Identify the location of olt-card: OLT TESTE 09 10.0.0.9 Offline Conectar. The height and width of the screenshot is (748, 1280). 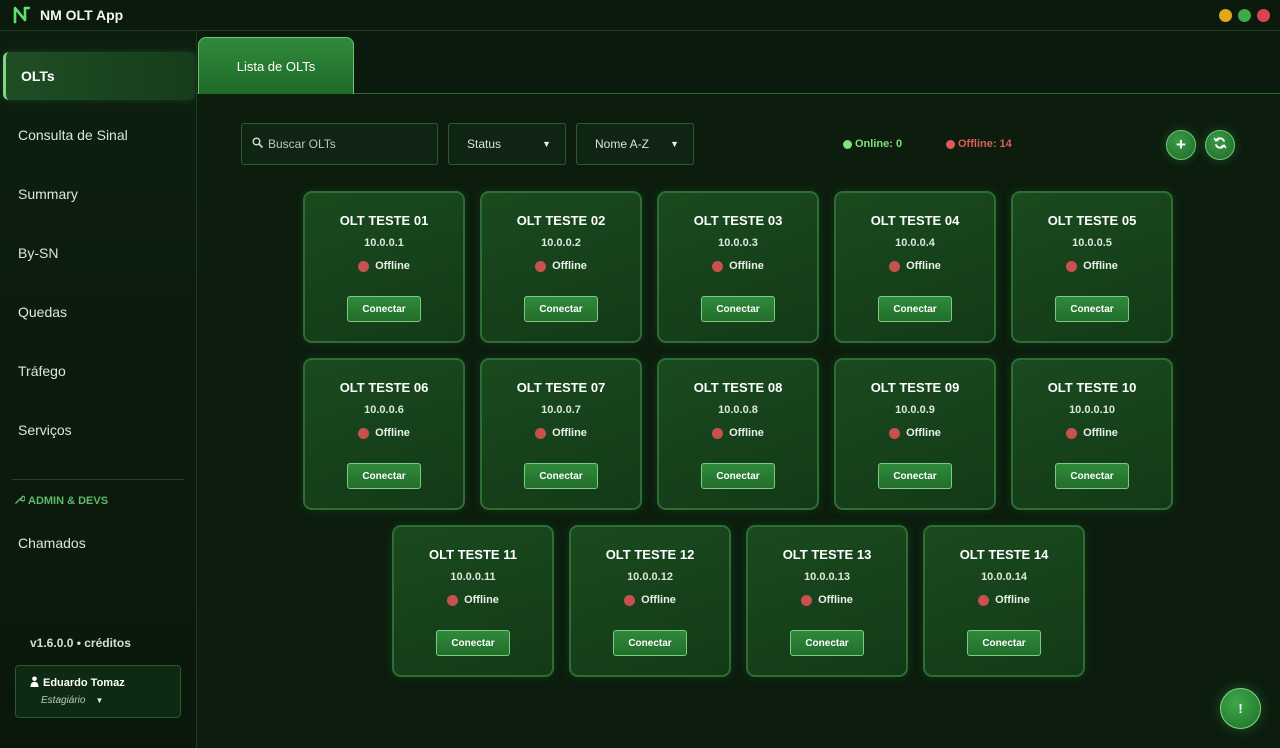
(915, 434).